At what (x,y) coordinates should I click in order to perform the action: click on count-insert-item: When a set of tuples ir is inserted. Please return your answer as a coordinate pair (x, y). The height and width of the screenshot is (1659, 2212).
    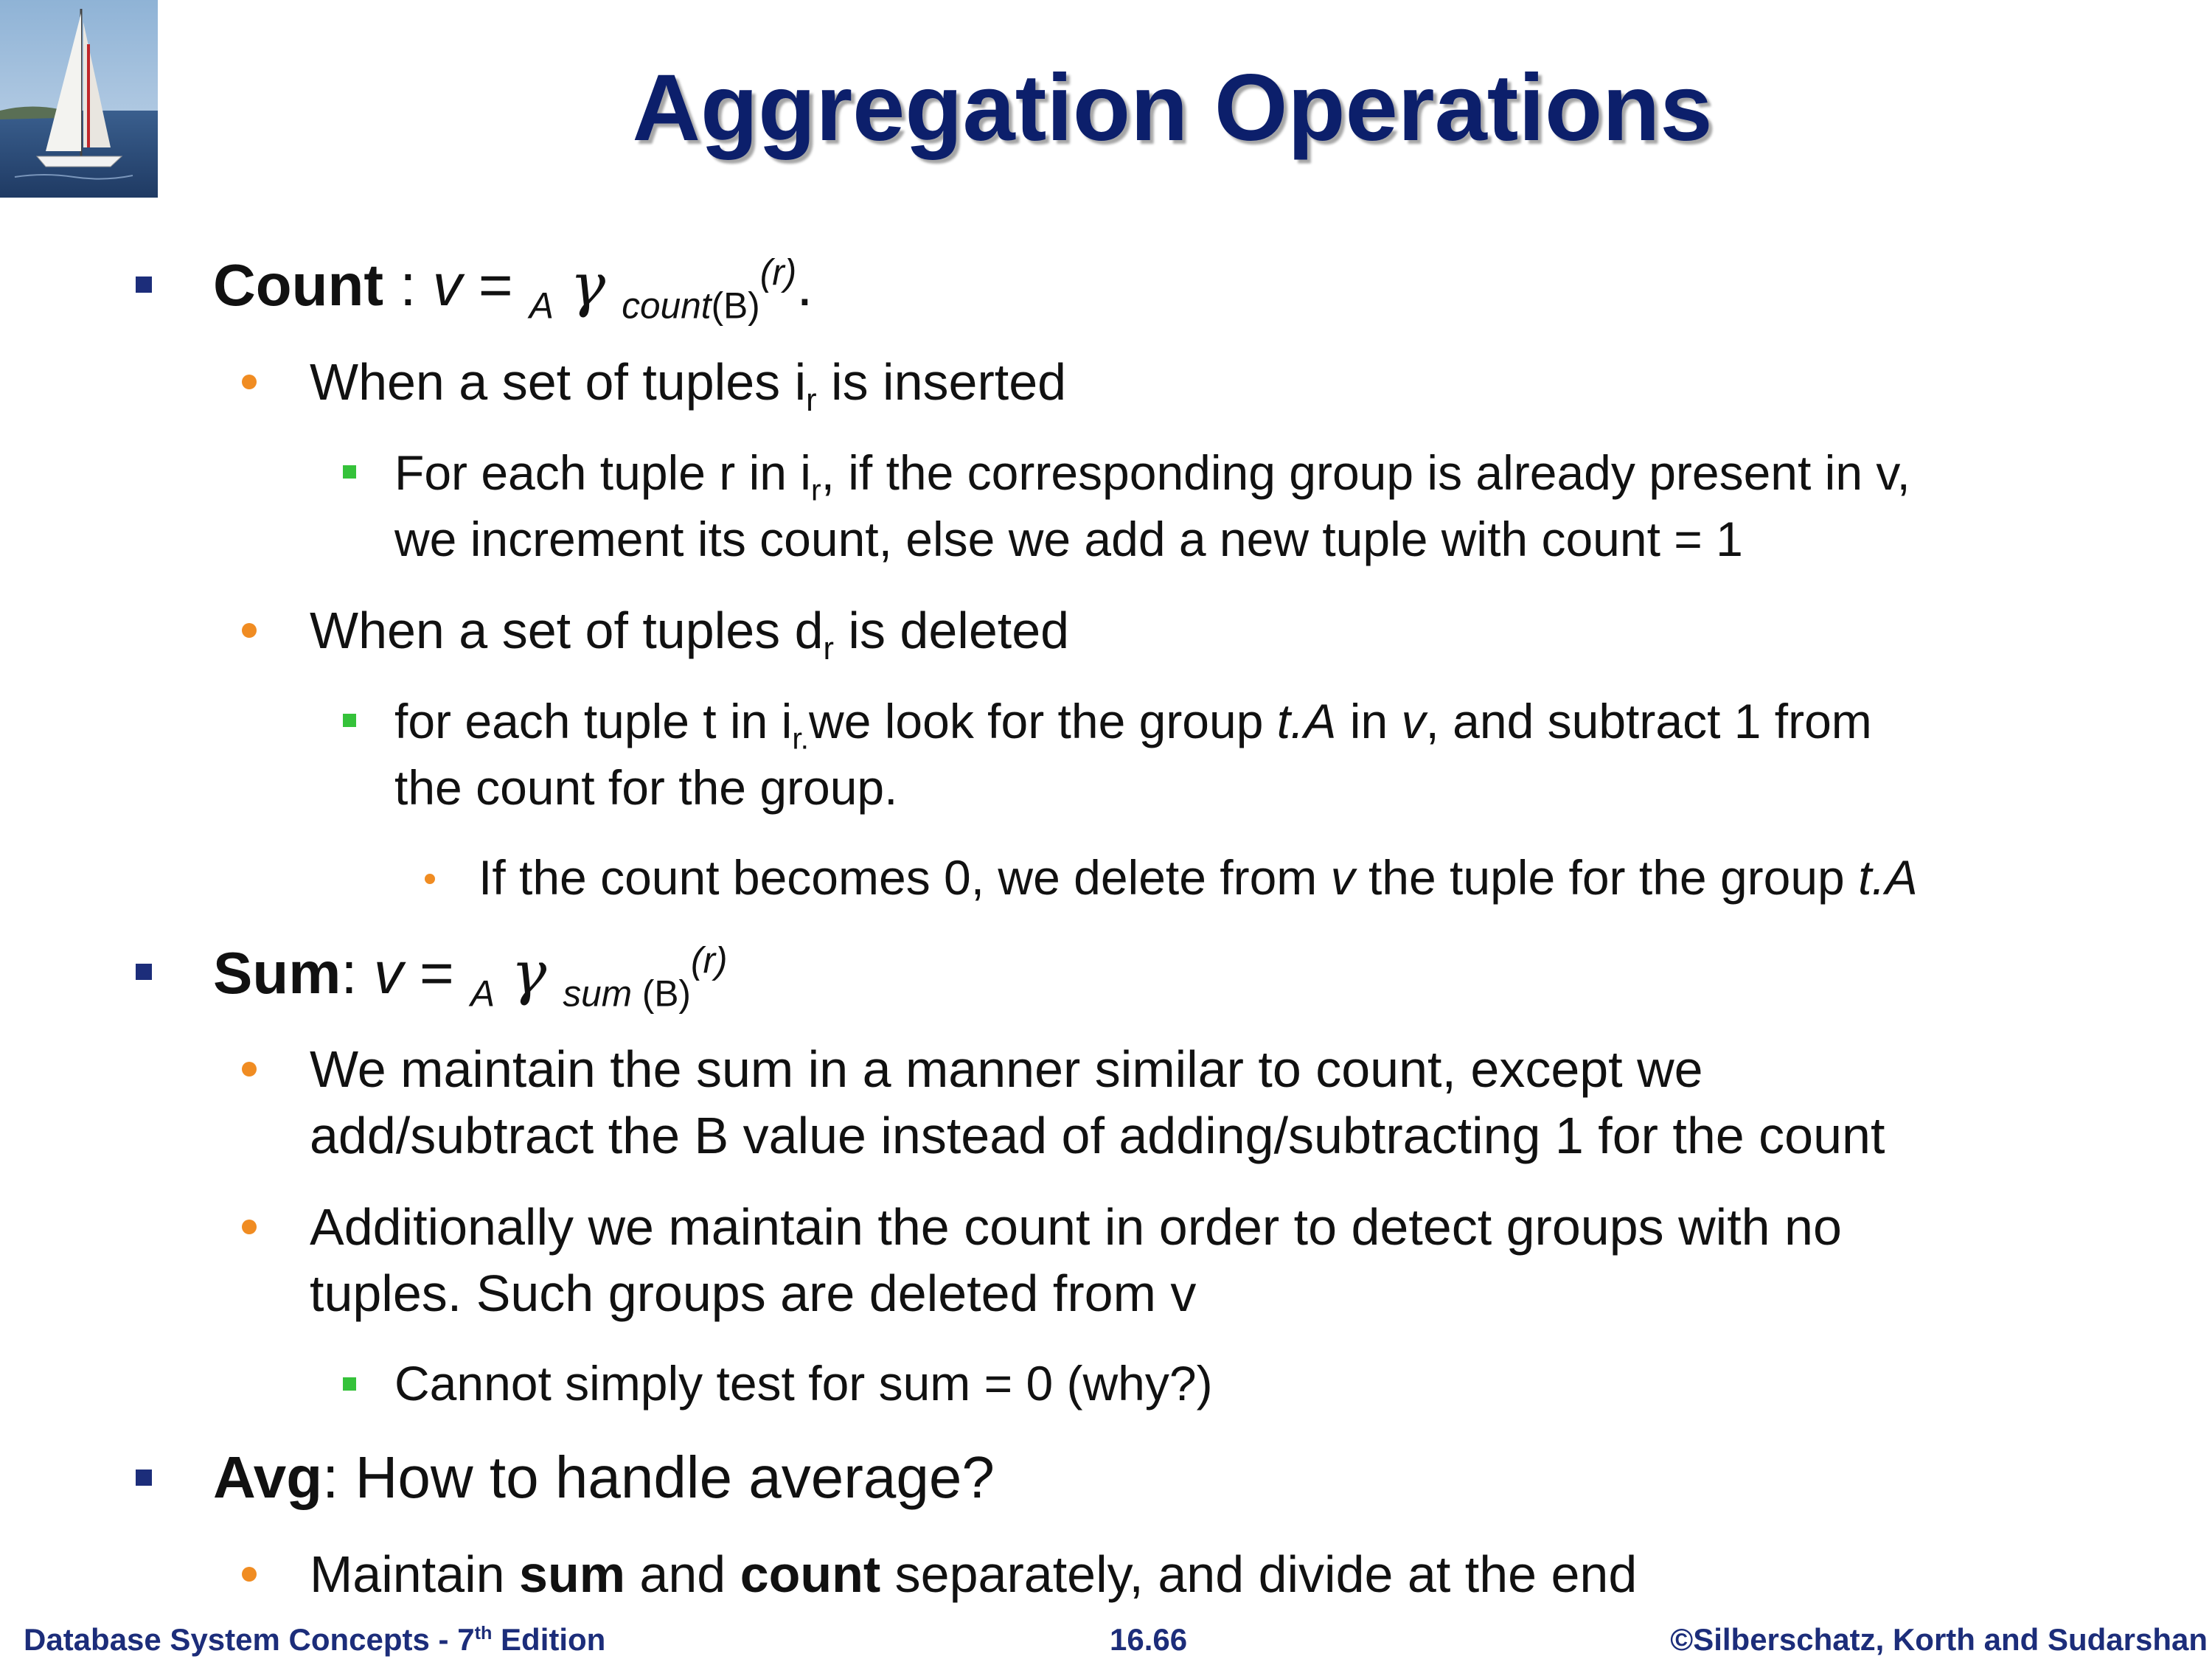
    Looking at the image, I should click on (688, 386).